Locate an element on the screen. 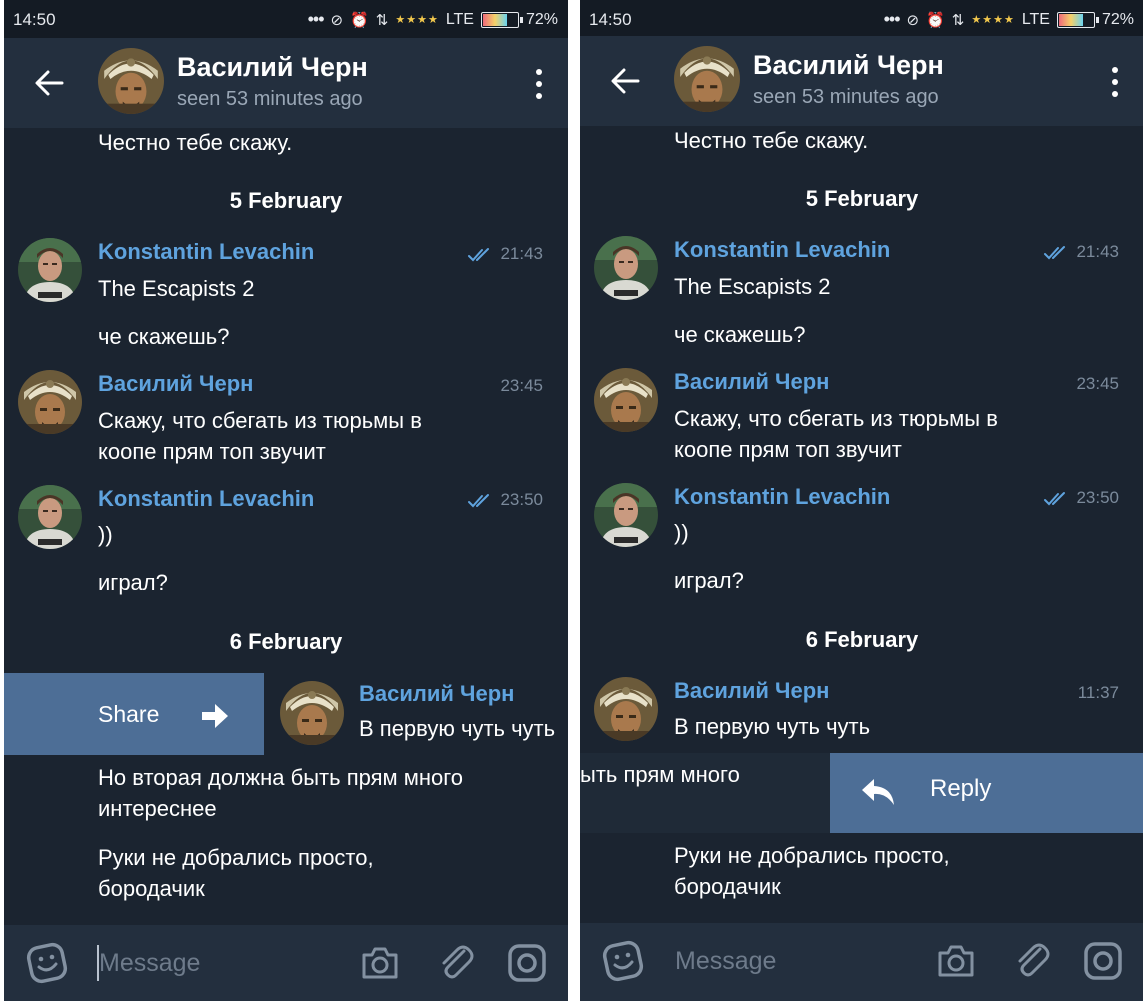 The image size is (1143, 1001). share-label: Share is located at coordinates (129, 714).